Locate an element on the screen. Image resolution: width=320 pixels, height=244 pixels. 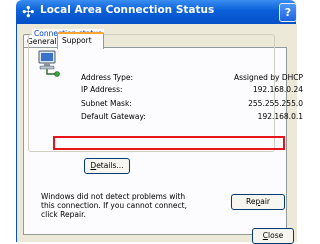
network-connection-icon: ✣ is located at coordinates (28, 12).